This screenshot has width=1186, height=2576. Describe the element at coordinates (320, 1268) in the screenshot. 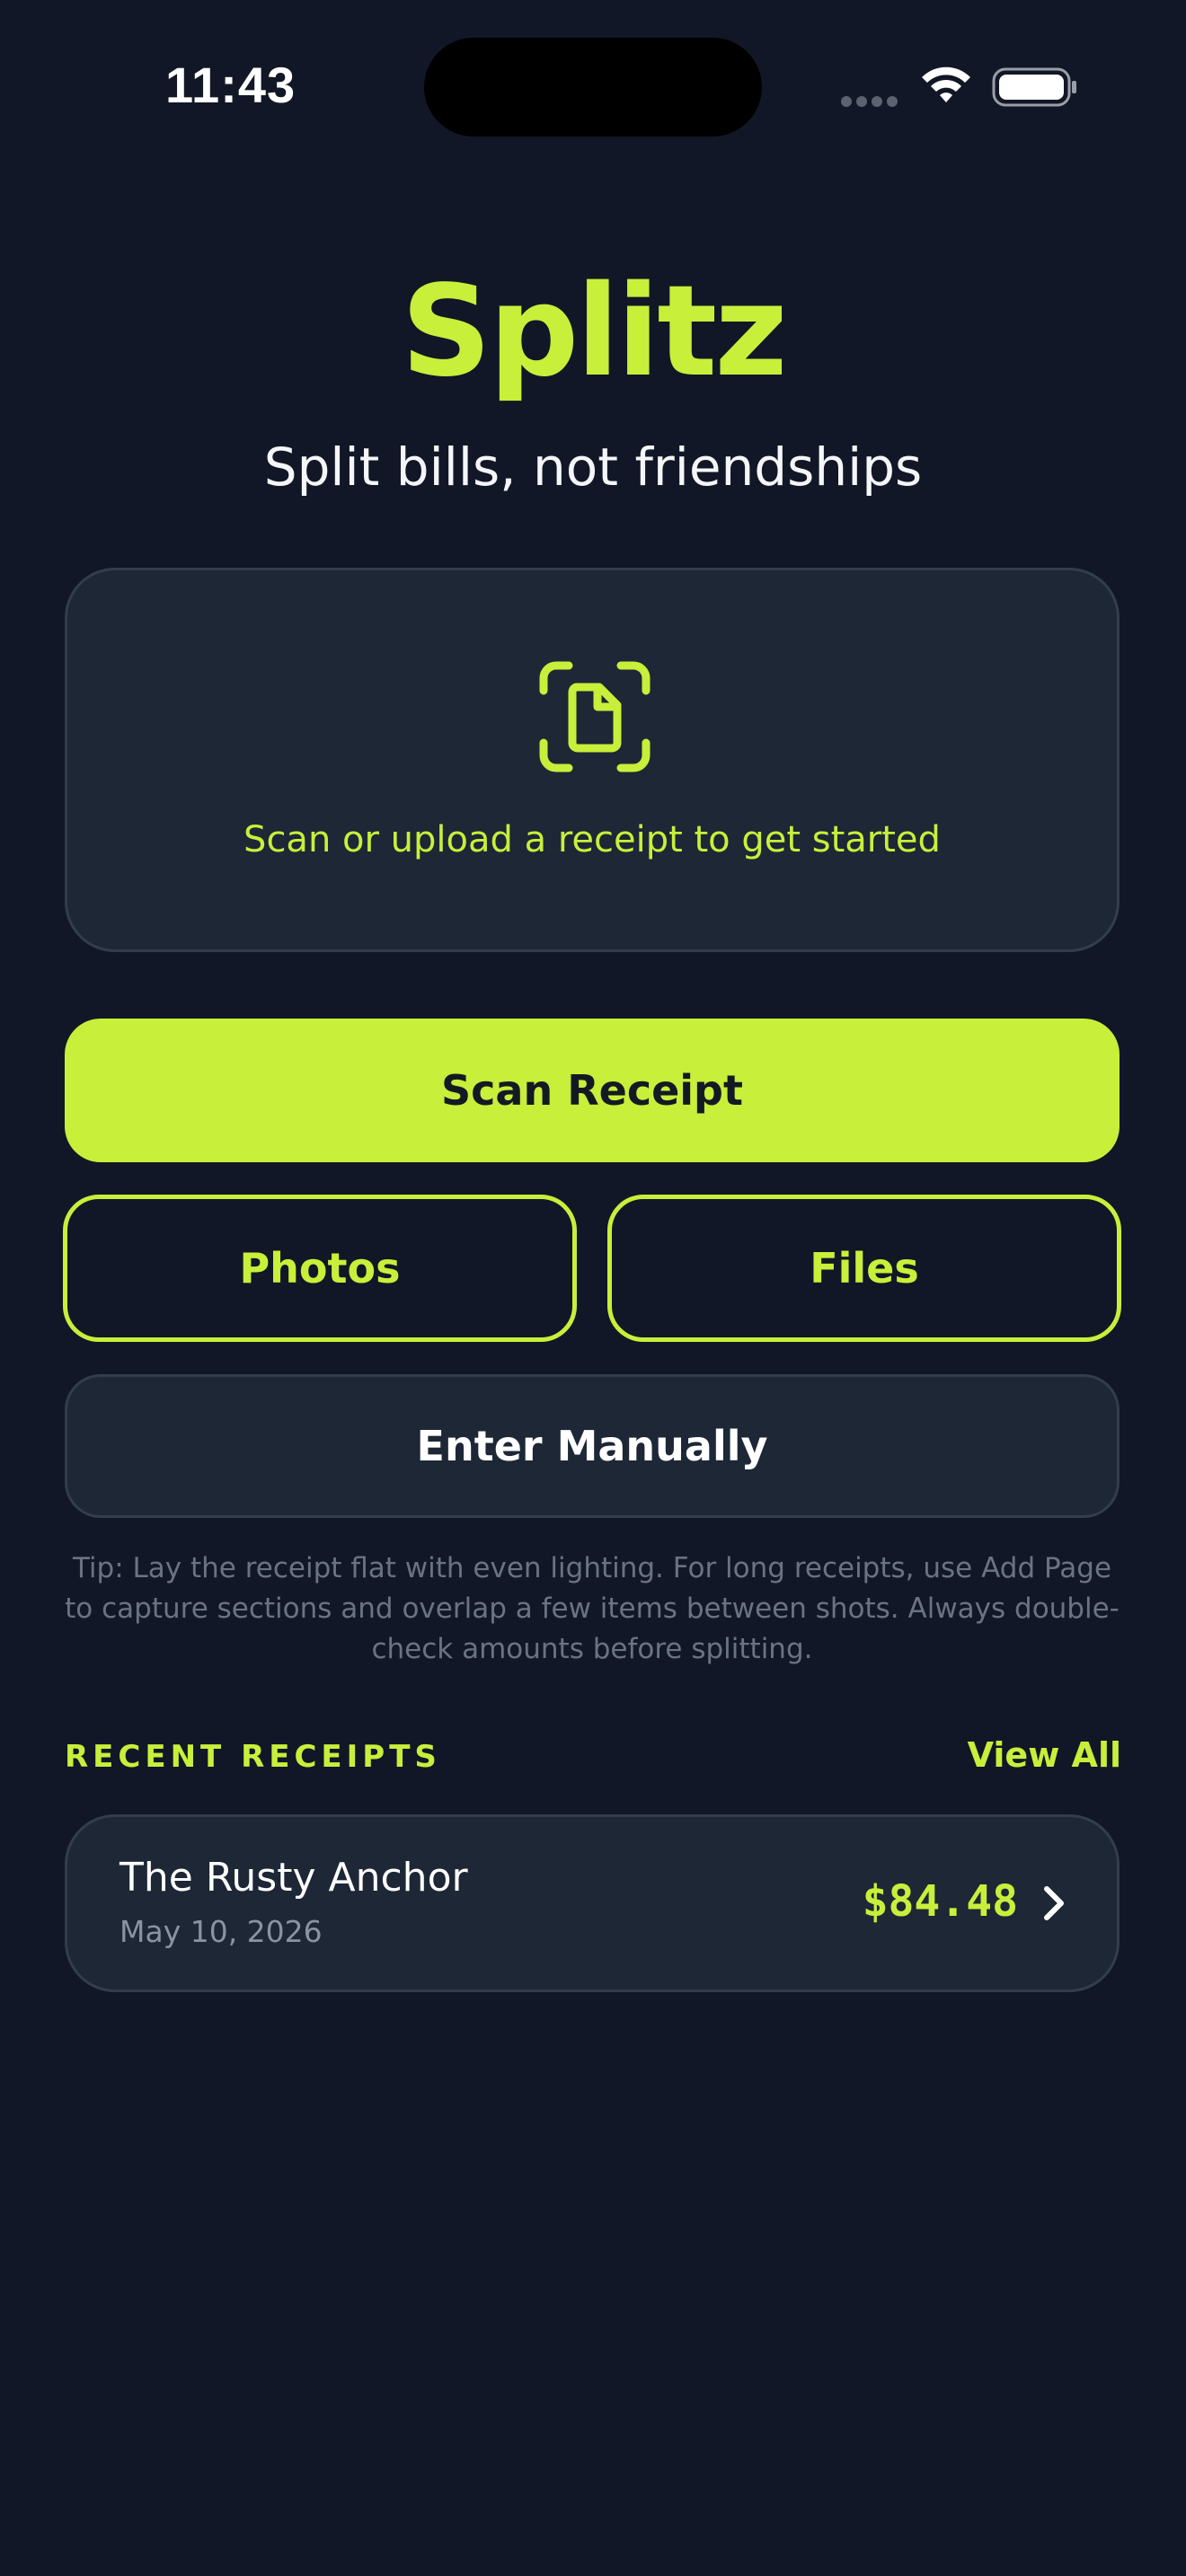

I see `photos-button: Photos` at that location.